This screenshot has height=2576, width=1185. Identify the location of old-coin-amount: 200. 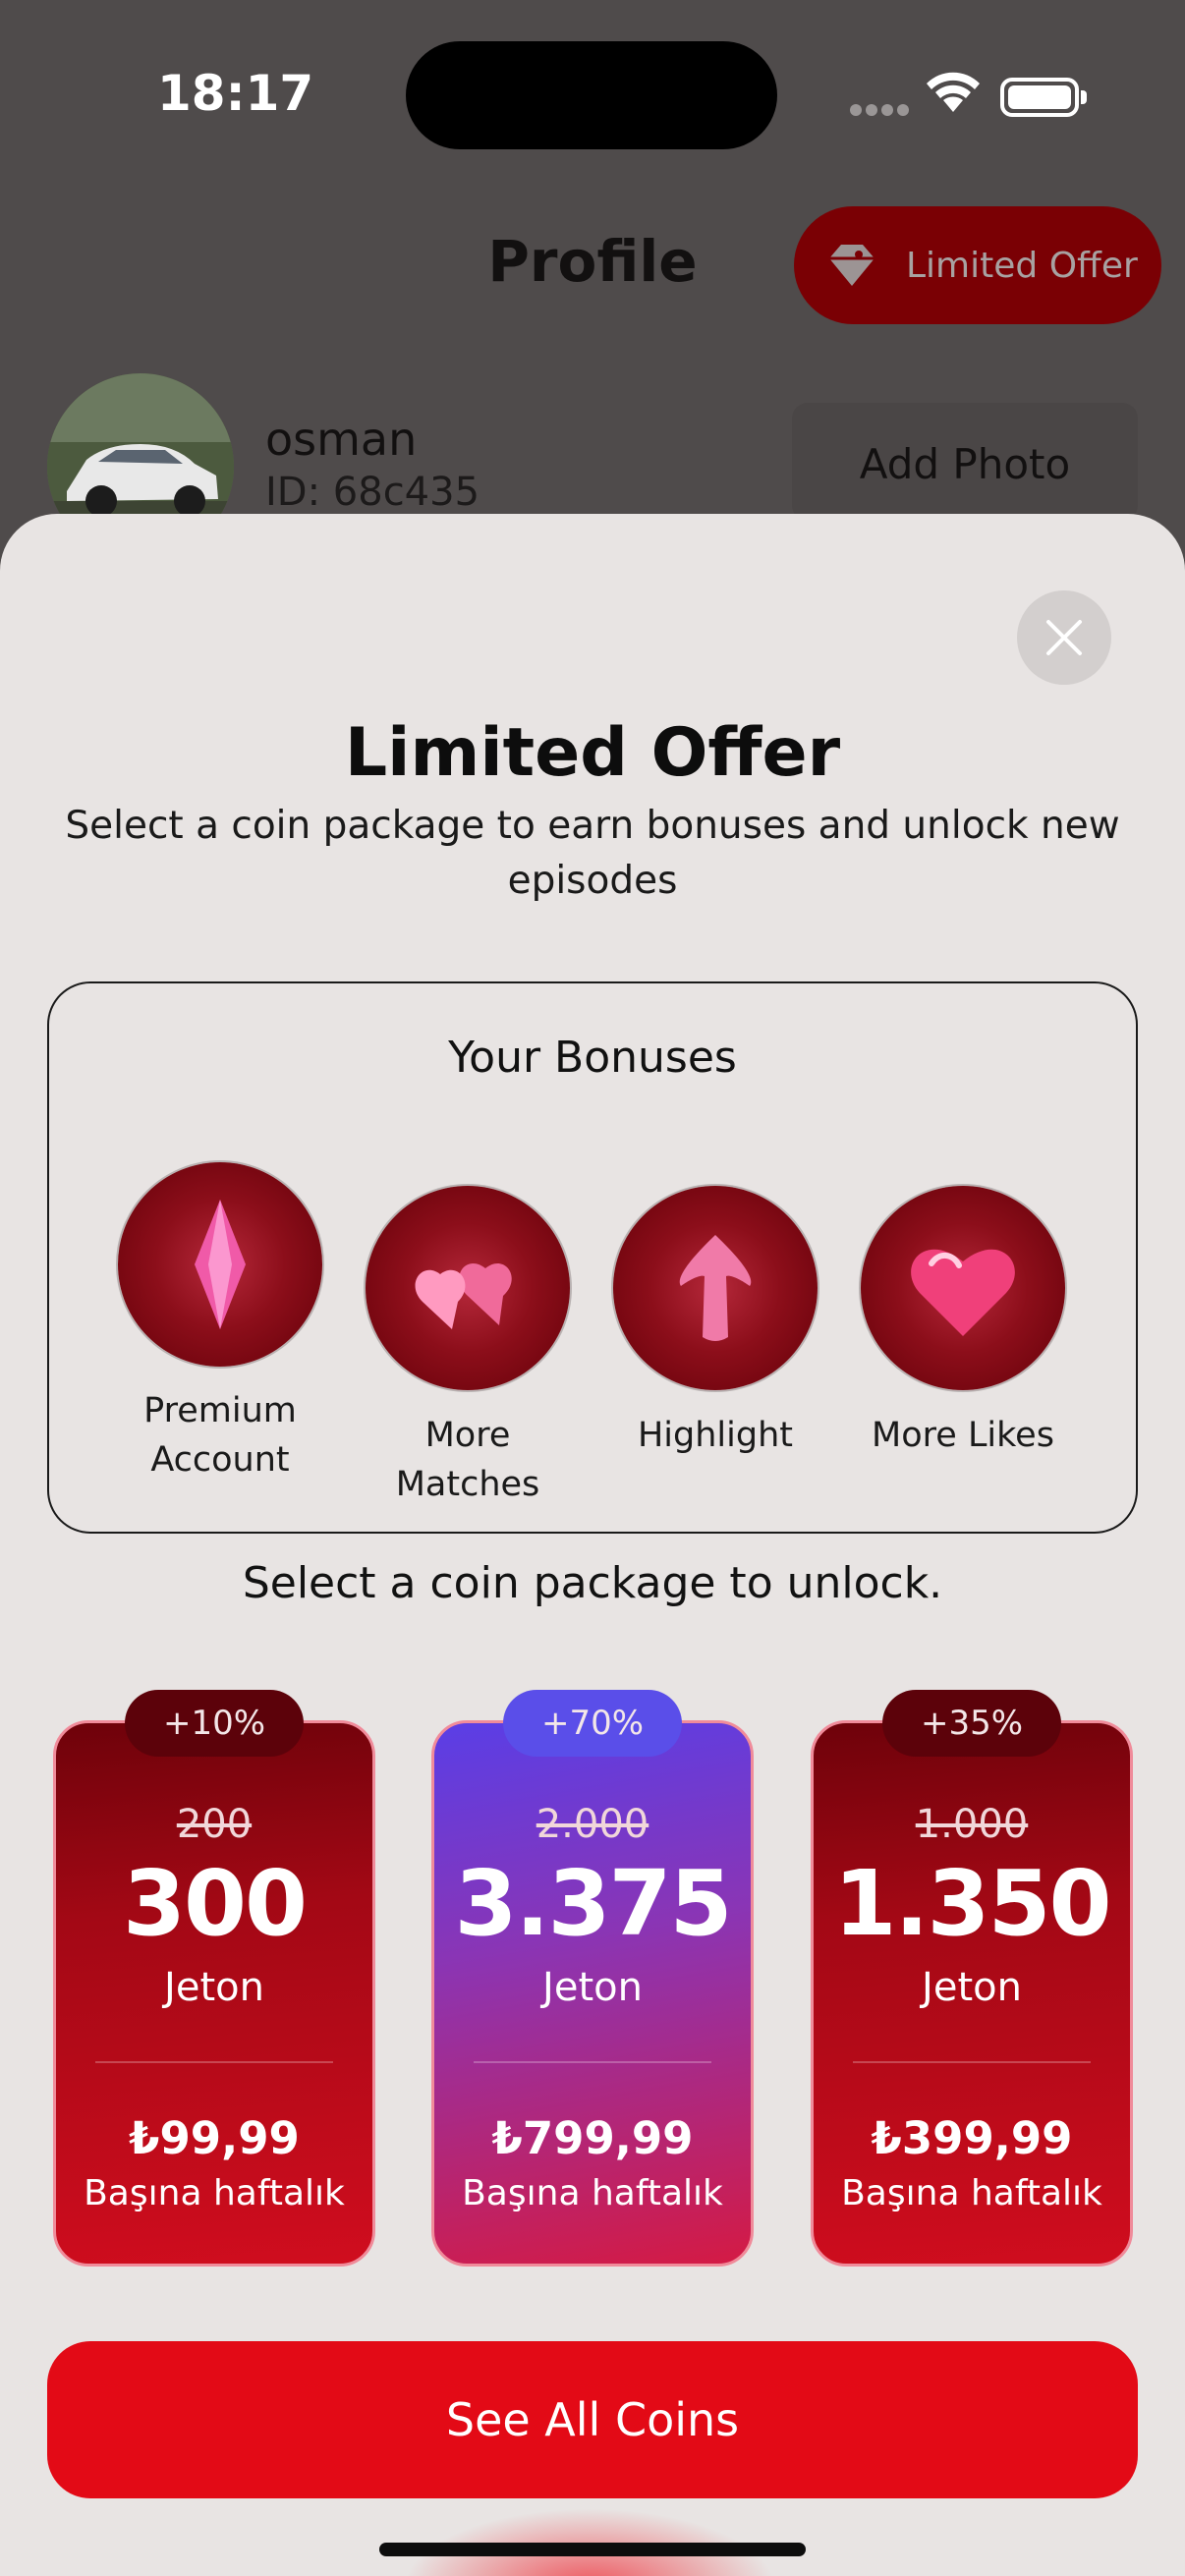
(215, 1824).